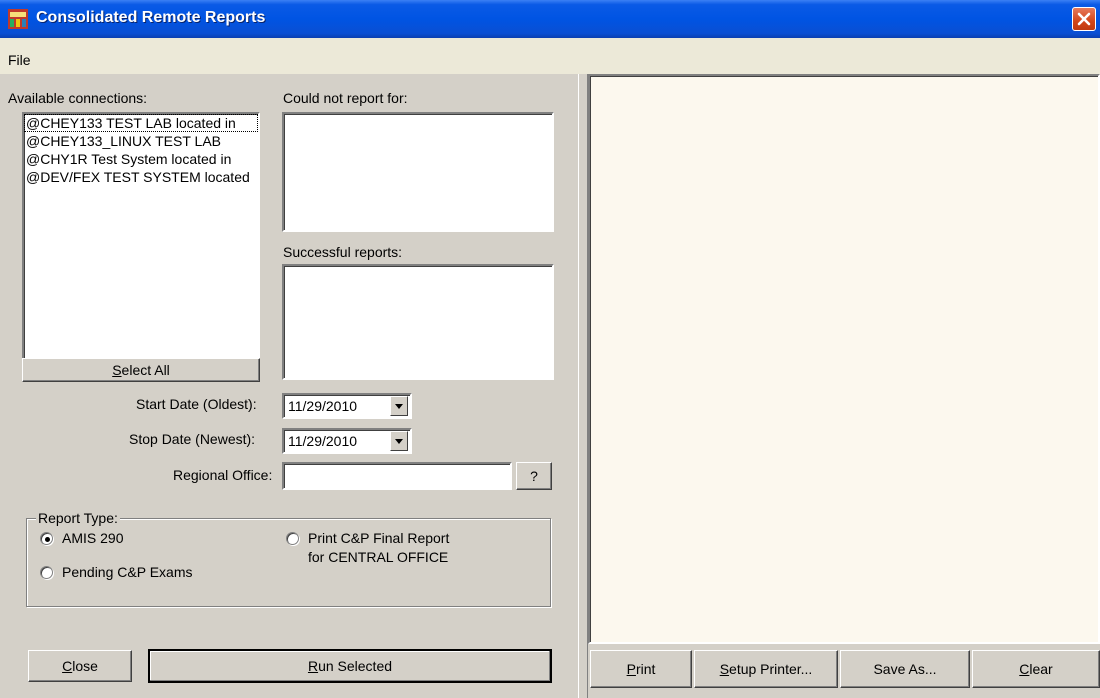 This screenshot has height=698, width=1100. I want to click on select-all-button: Select All, so click(141, 370).